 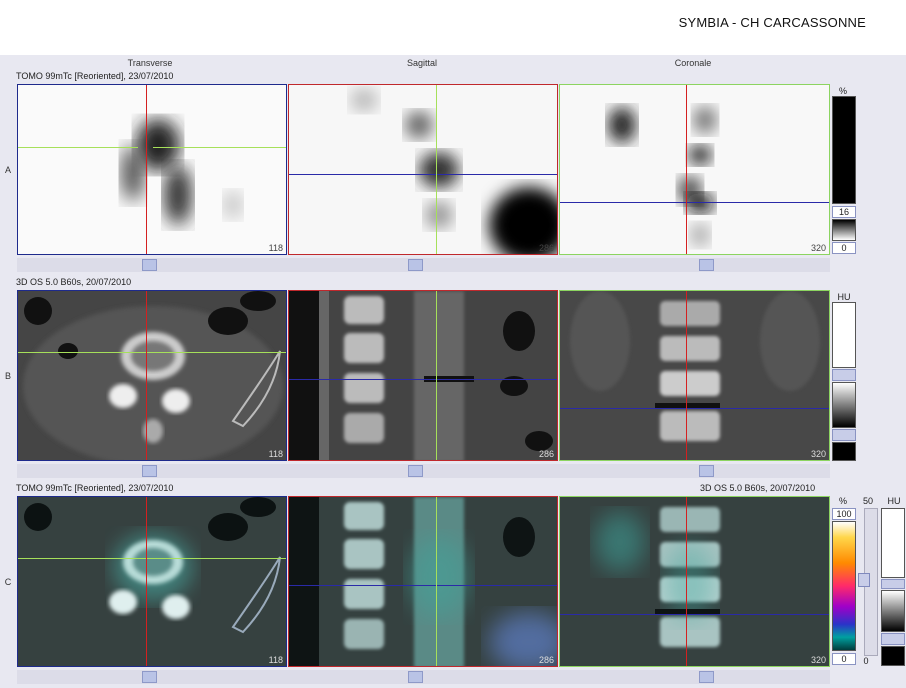 What do you see at coordinates (893, 656) in the screenshot?
I see `row-c-hu-bar-bottom` at bounding box center [893, 656].